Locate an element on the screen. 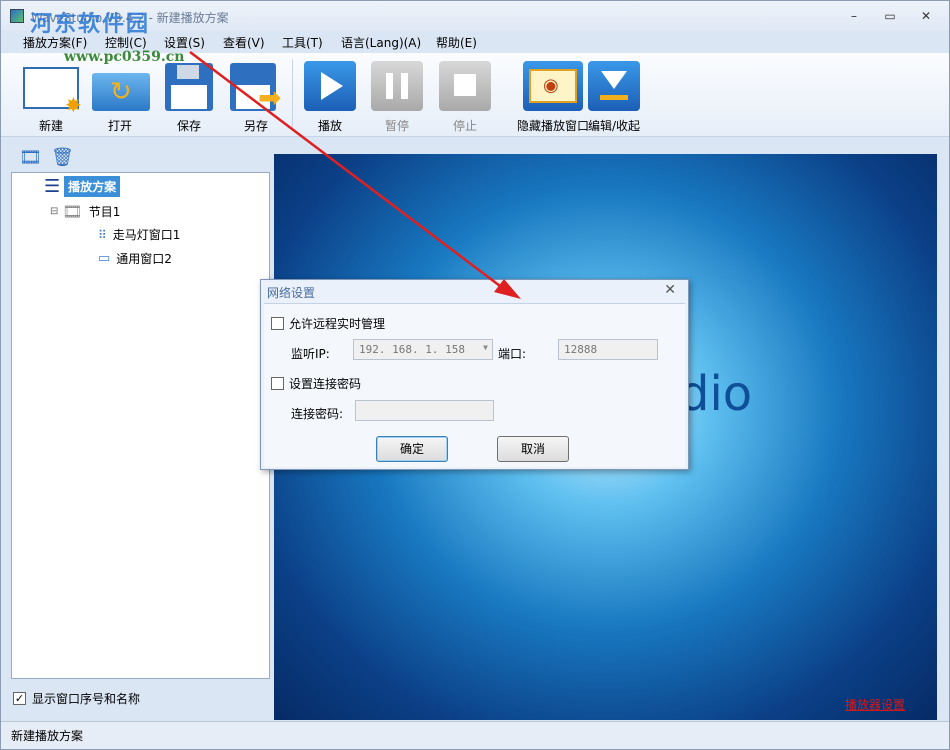  arrow-head is located at coordinates (507, 289).